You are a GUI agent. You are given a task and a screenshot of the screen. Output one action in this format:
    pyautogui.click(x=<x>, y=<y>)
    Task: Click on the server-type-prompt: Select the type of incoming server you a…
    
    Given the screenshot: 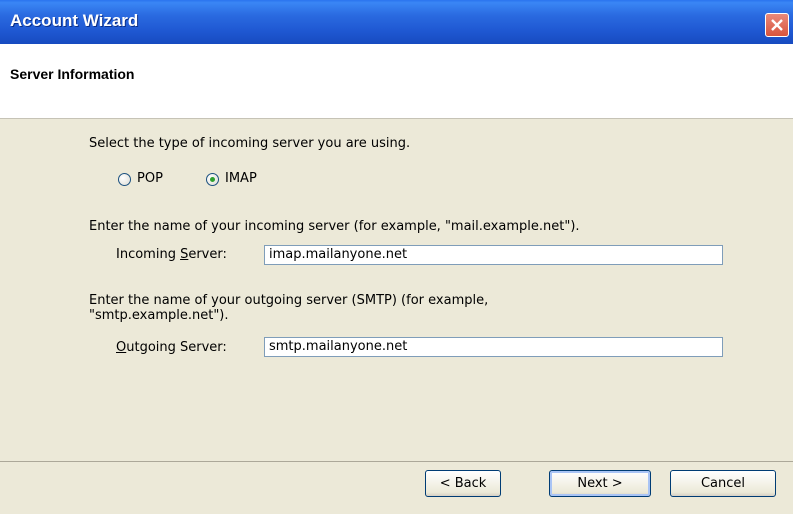 What is the action you would take?
    pyautogui.click(x=250, y=143)
    